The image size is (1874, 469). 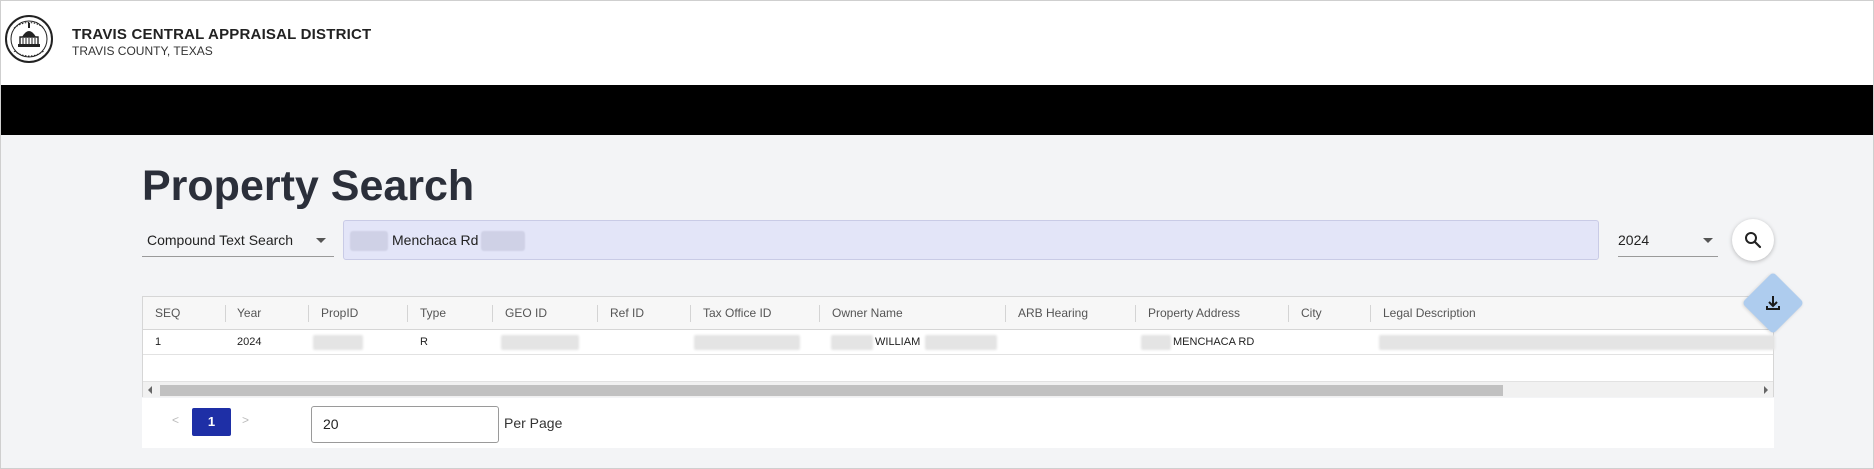 I want to click on column-header-propid: PropID, so click(x=339, y=313).